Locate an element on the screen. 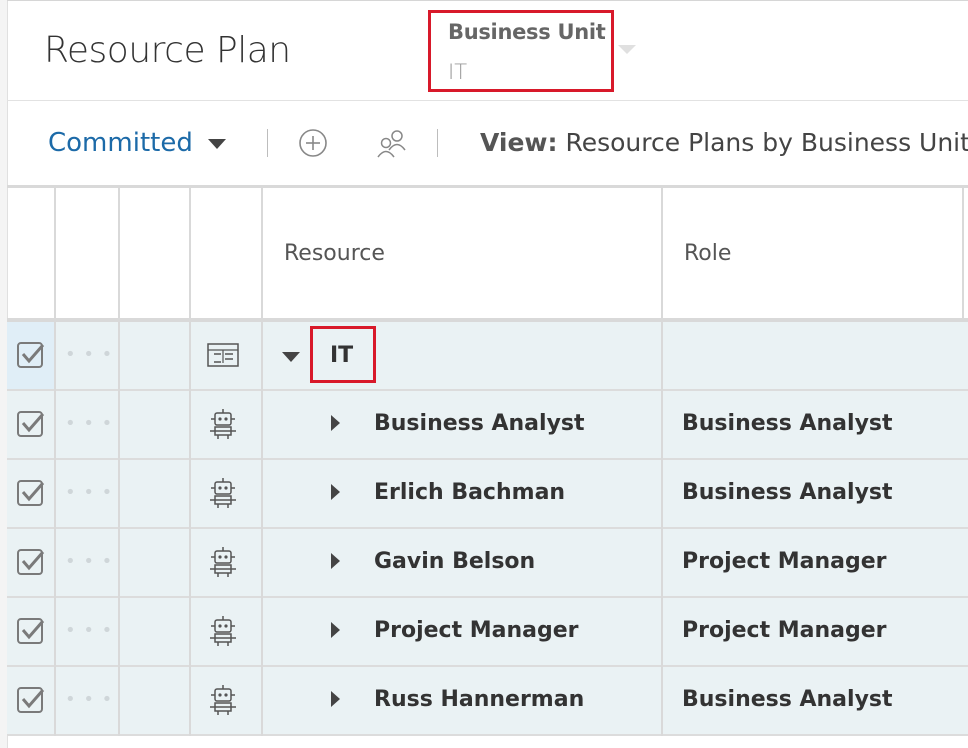 The height and width of the screenshot is (748, 968). column-header-resource: Resource is located at coordinates (334, 253).